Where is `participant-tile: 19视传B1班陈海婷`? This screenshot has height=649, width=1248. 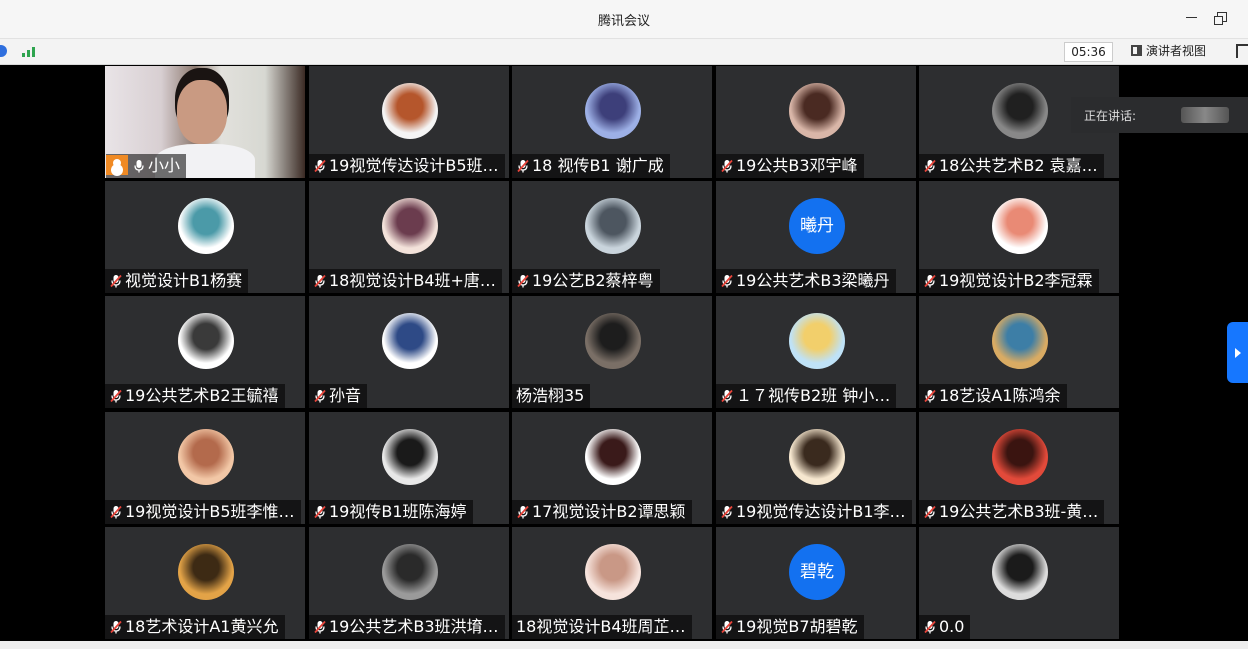
participant-tile: 19视传B1班陈海婷 is located at coordinates (409, 468).